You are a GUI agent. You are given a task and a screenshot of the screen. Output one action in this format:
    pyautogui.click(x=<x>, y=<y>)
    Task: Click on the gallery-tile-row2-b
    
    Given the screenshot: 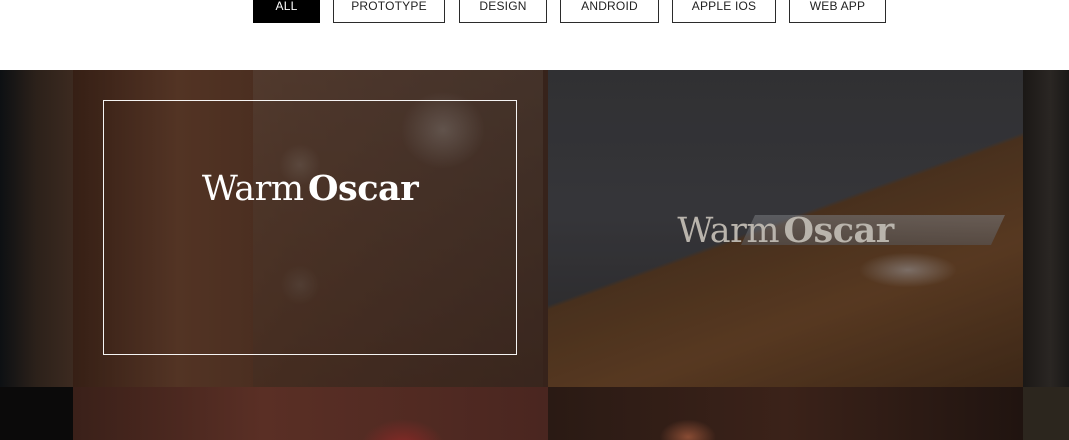 What is the action you would take?
    pyautogui.click(x=785, y=413)
    